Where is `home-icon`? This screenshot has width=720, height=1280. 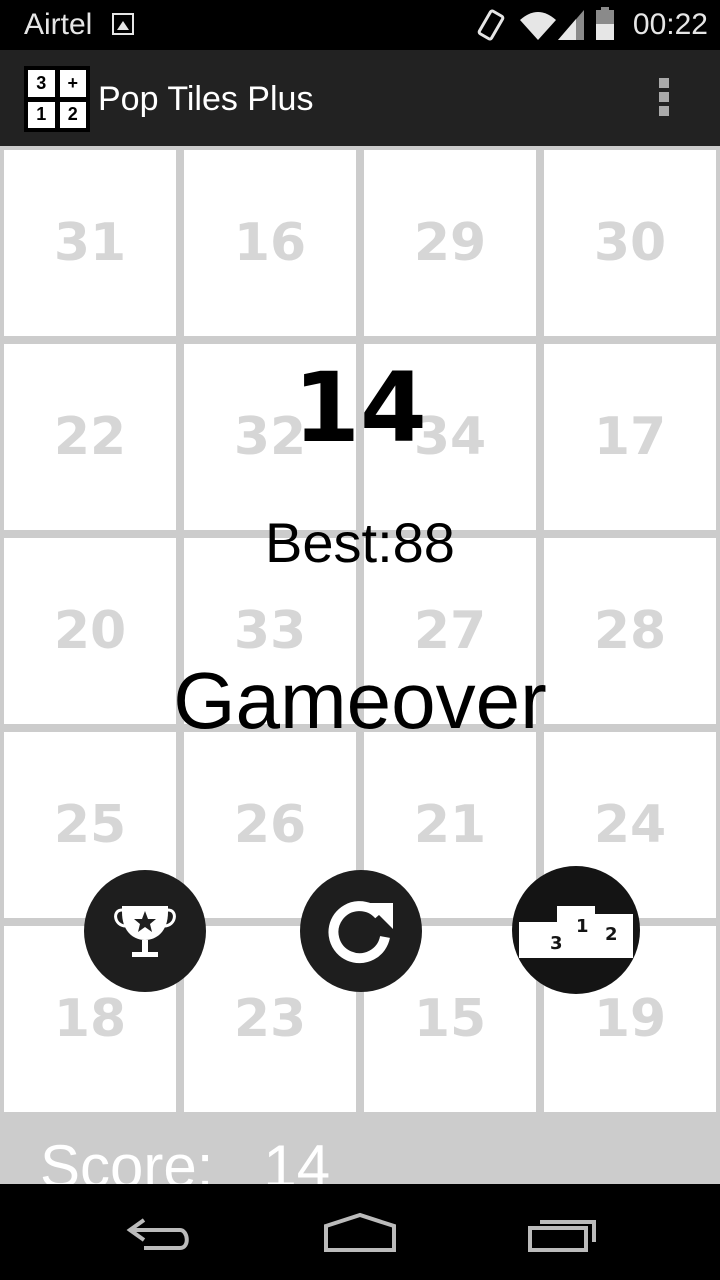 home-icon is located at coordinates (360, 1233).